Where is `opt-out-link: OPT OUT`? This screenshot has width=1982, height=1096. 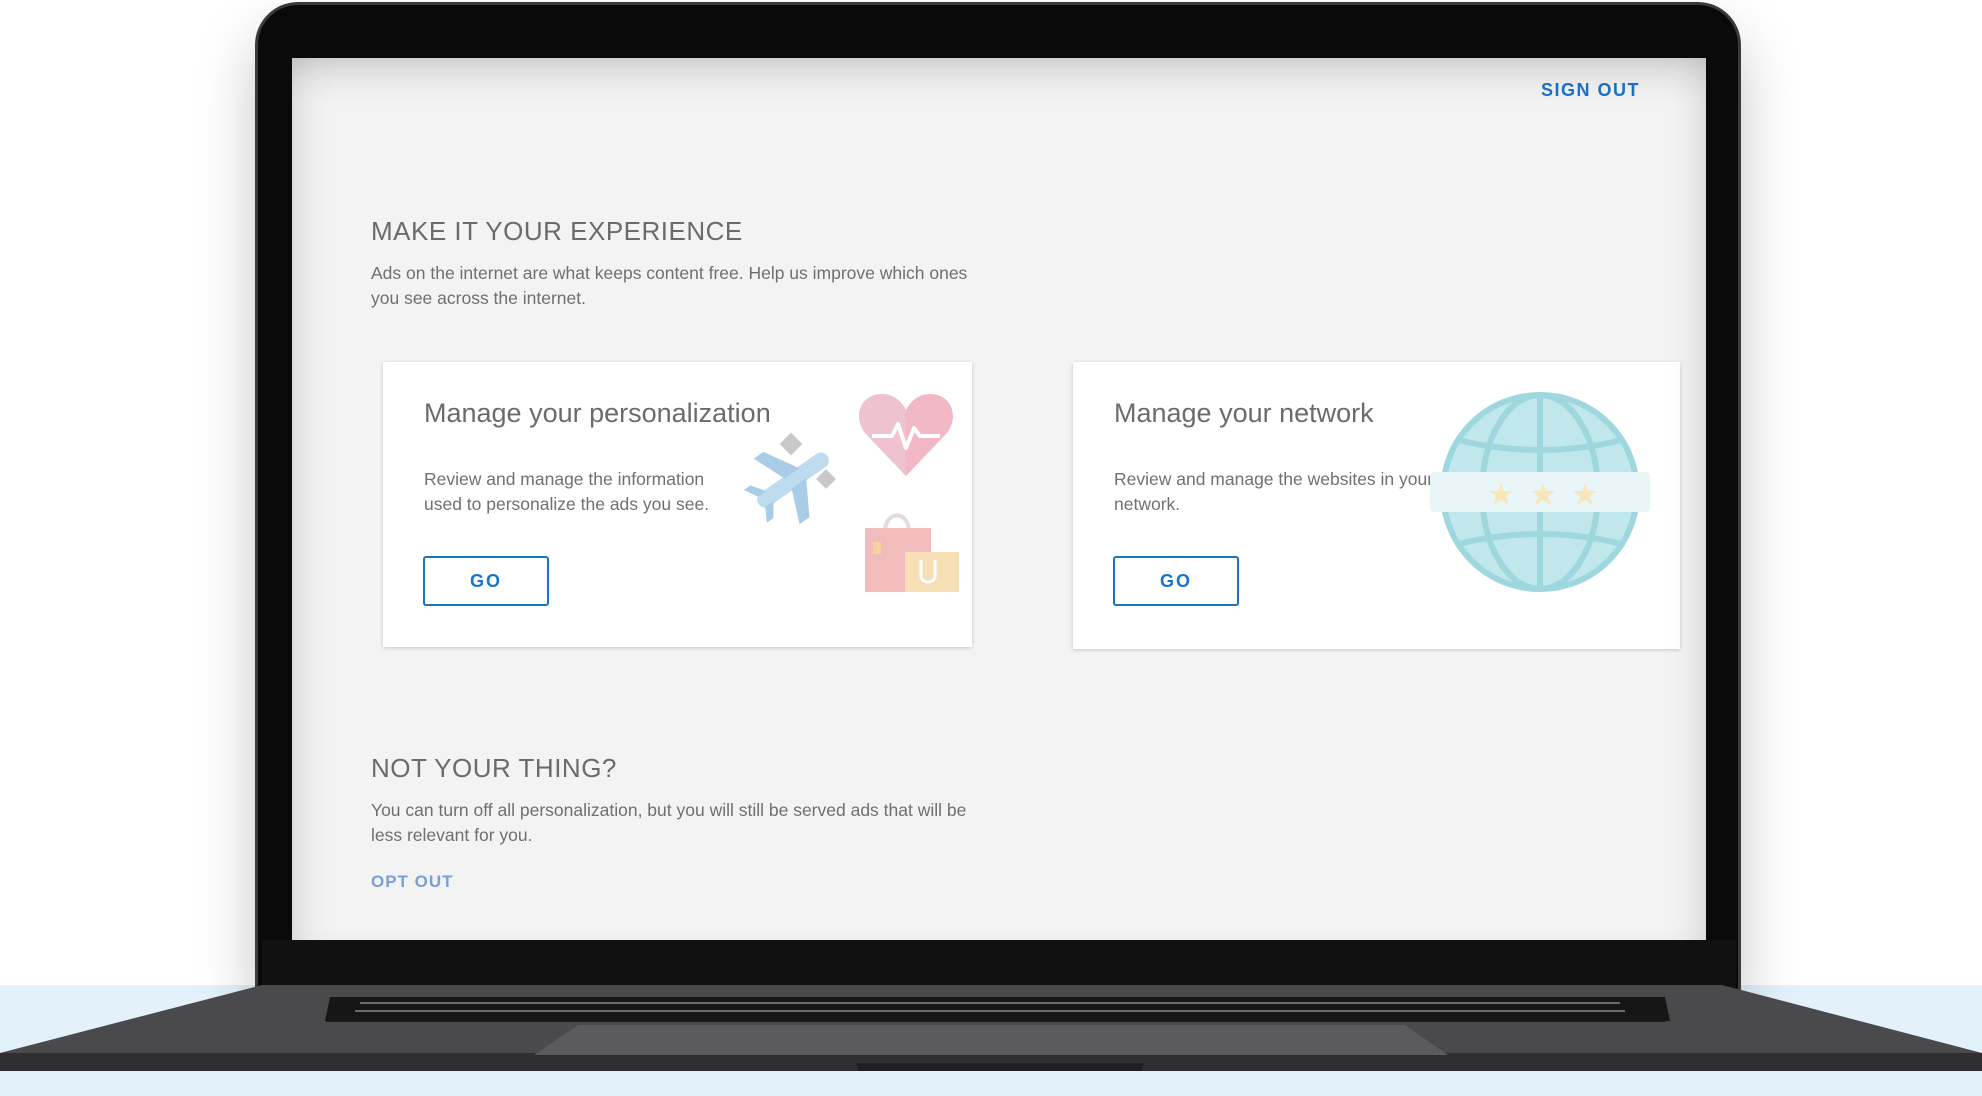 opt-out-link: OPT OUT is located at coordinates (412, 882).